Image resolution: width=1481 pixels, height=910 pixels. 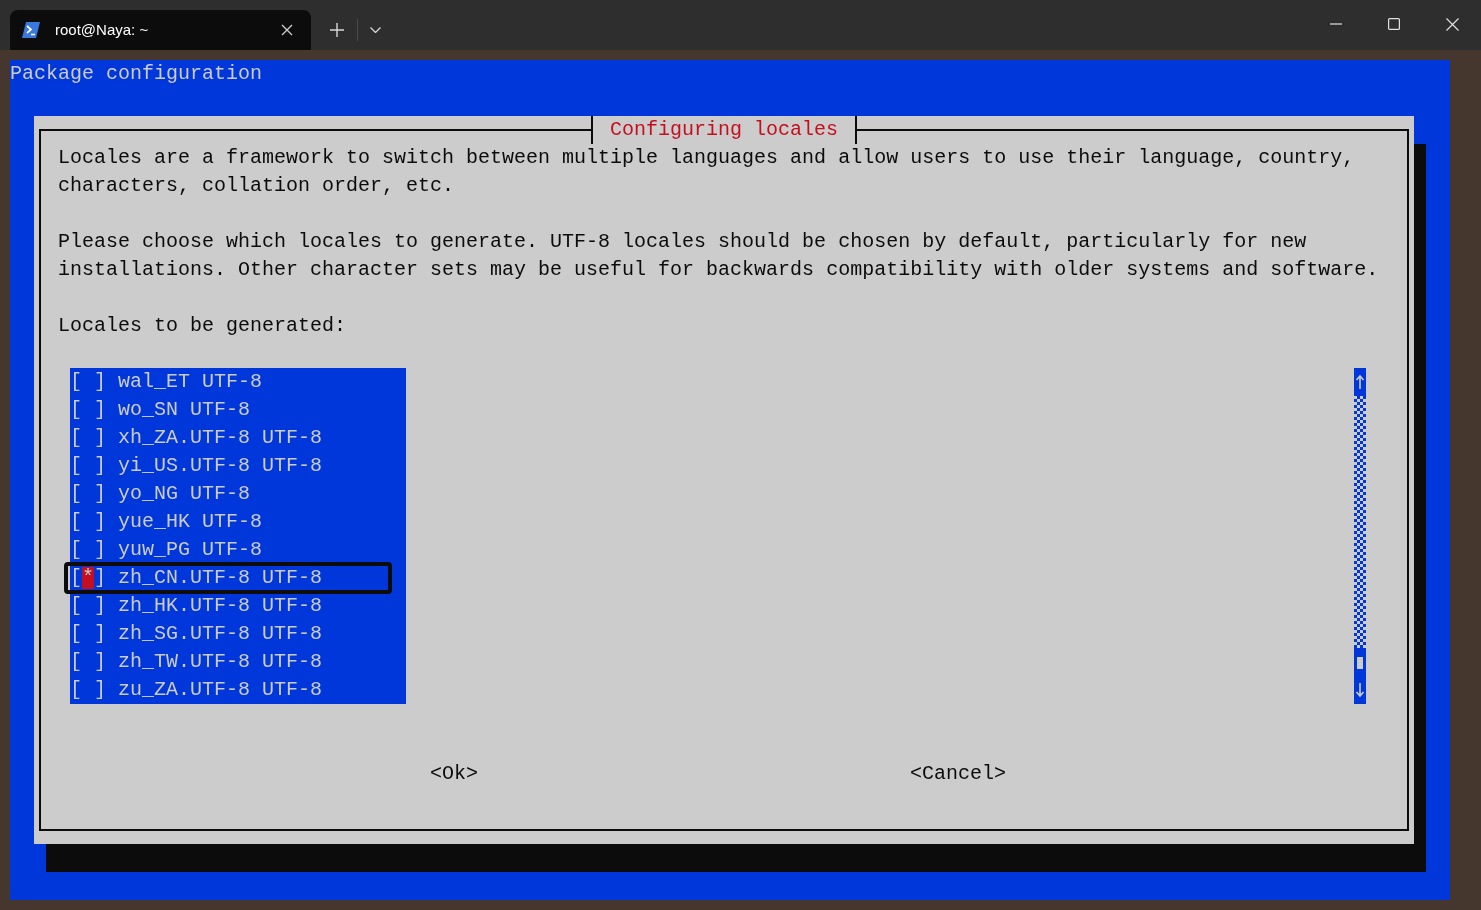 I want to click on arrow-up-icon, so click(x=1360, y=382).